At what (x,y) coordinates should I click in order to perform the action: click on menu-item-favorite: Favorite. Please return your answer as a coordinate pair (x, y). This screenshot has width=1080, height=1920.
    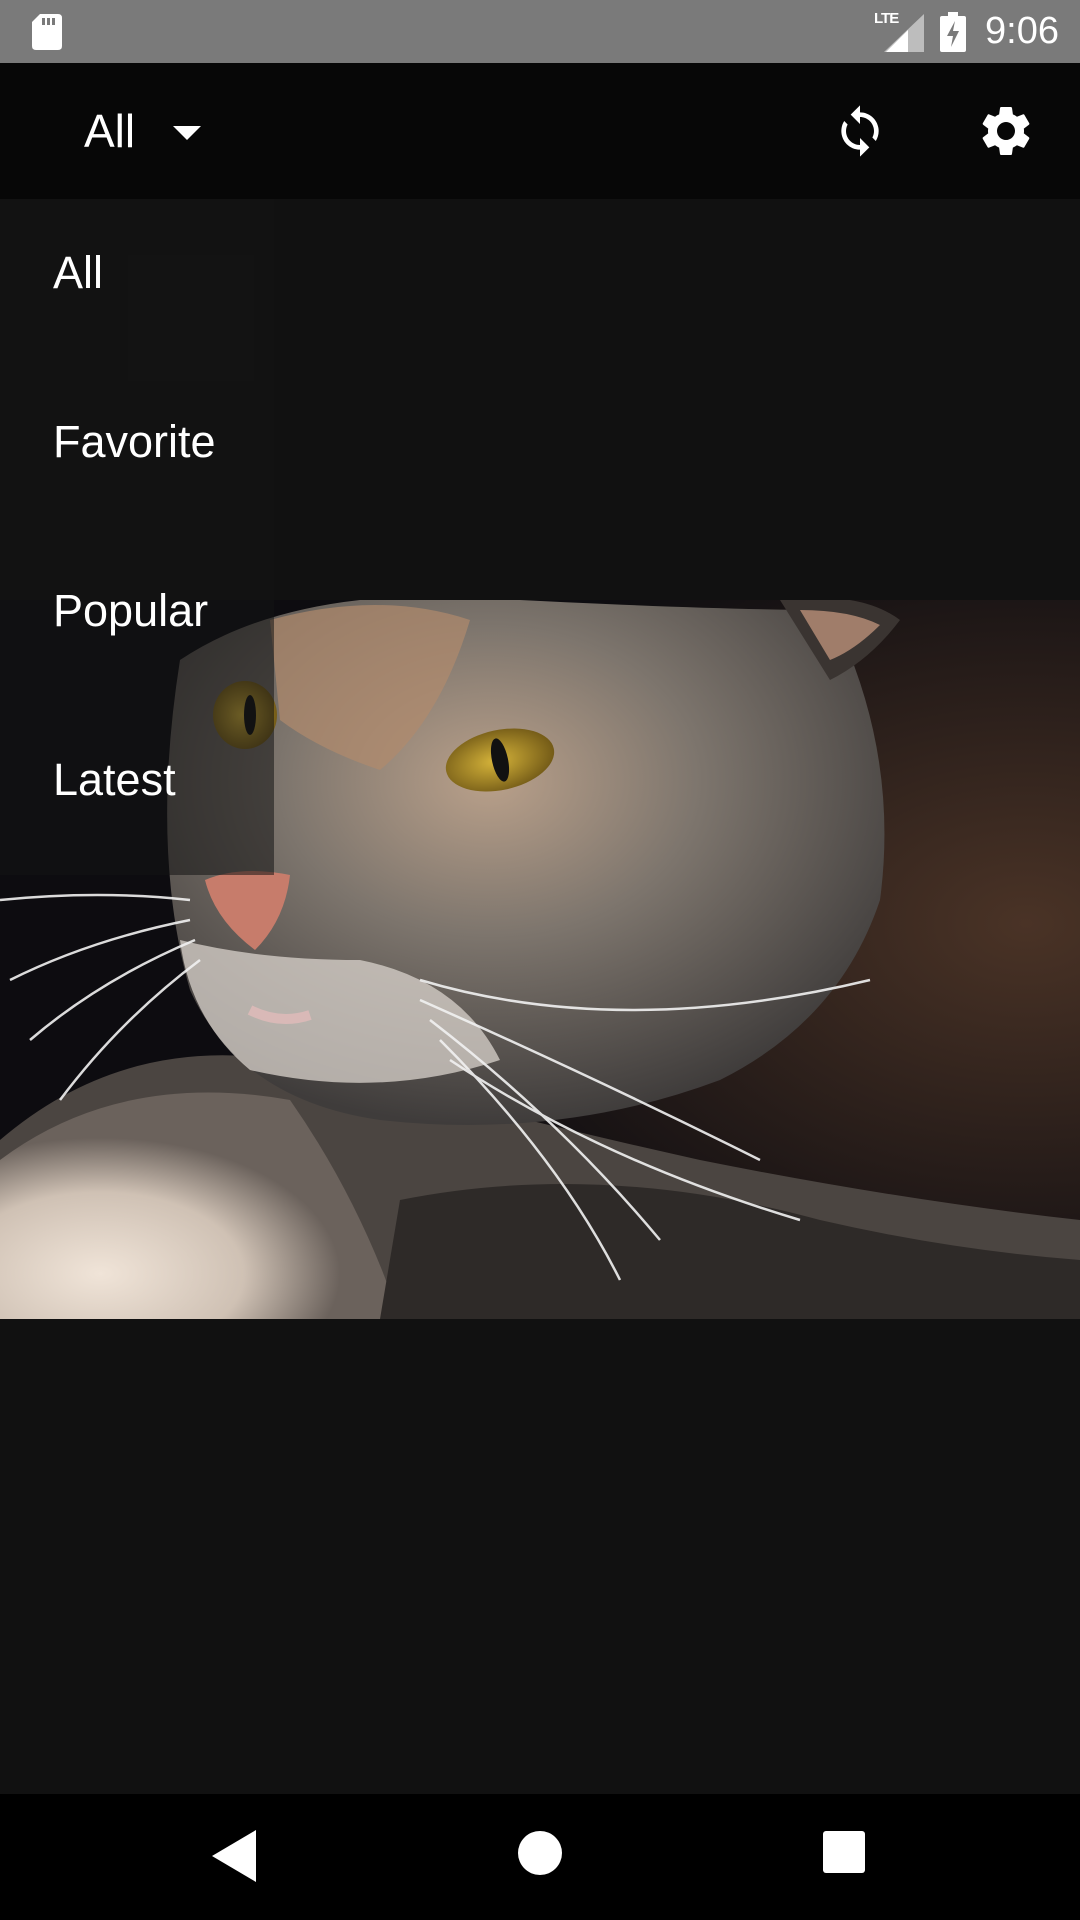
    Looking at the image, I should click on (137, 452).